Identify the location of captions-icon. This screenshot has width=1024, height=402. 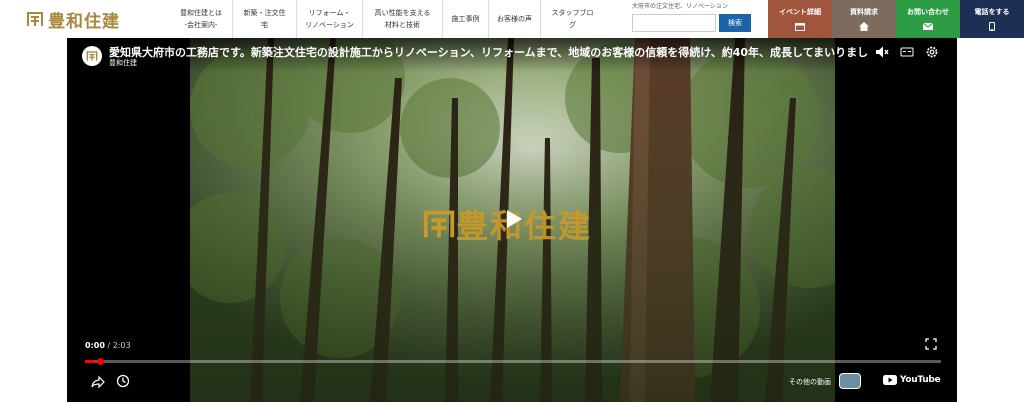
(907, 52).